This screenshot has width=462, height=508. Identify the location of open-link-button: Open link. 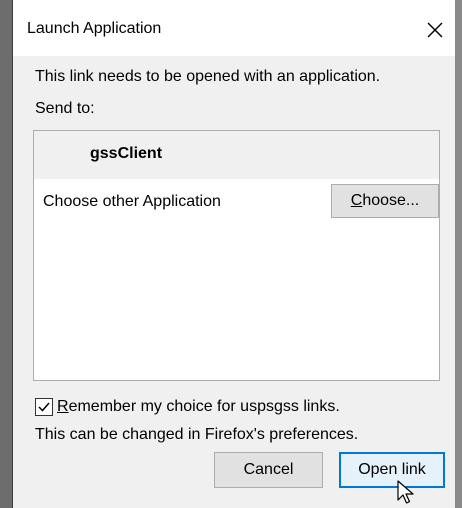
(392, 470).